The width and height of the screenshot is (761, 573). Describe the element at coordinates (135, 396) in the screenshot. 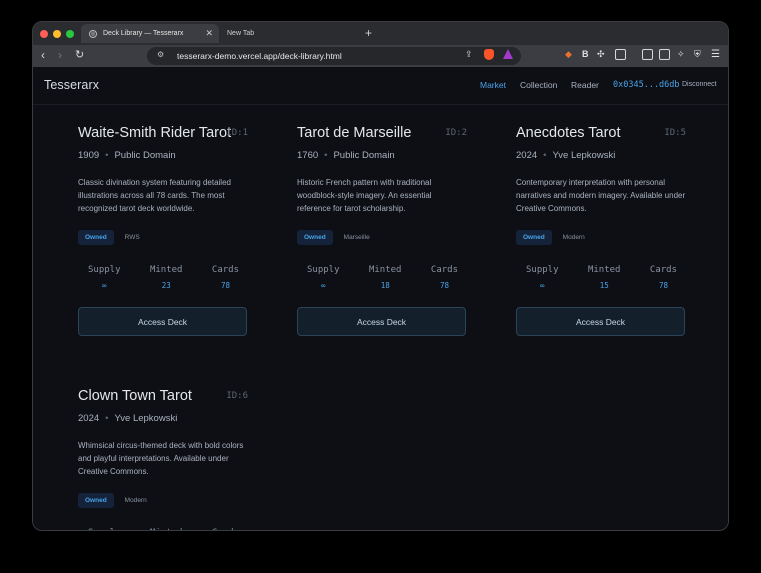

I see `deck-title: Clown Town Tarot` at that location.